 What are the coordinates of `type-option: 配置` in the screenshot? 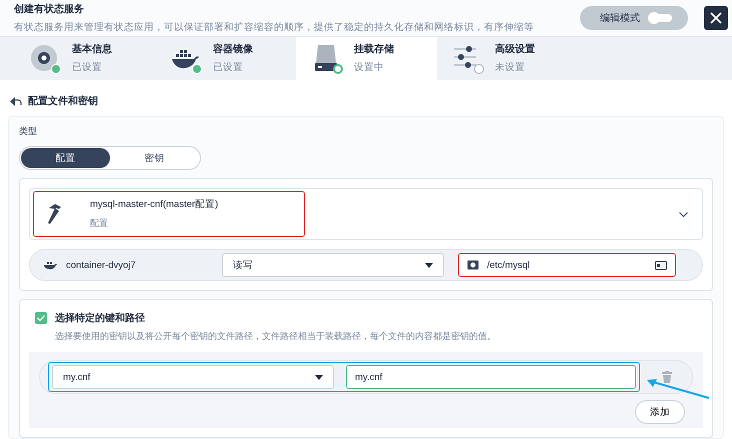 It's located at (65, 158).